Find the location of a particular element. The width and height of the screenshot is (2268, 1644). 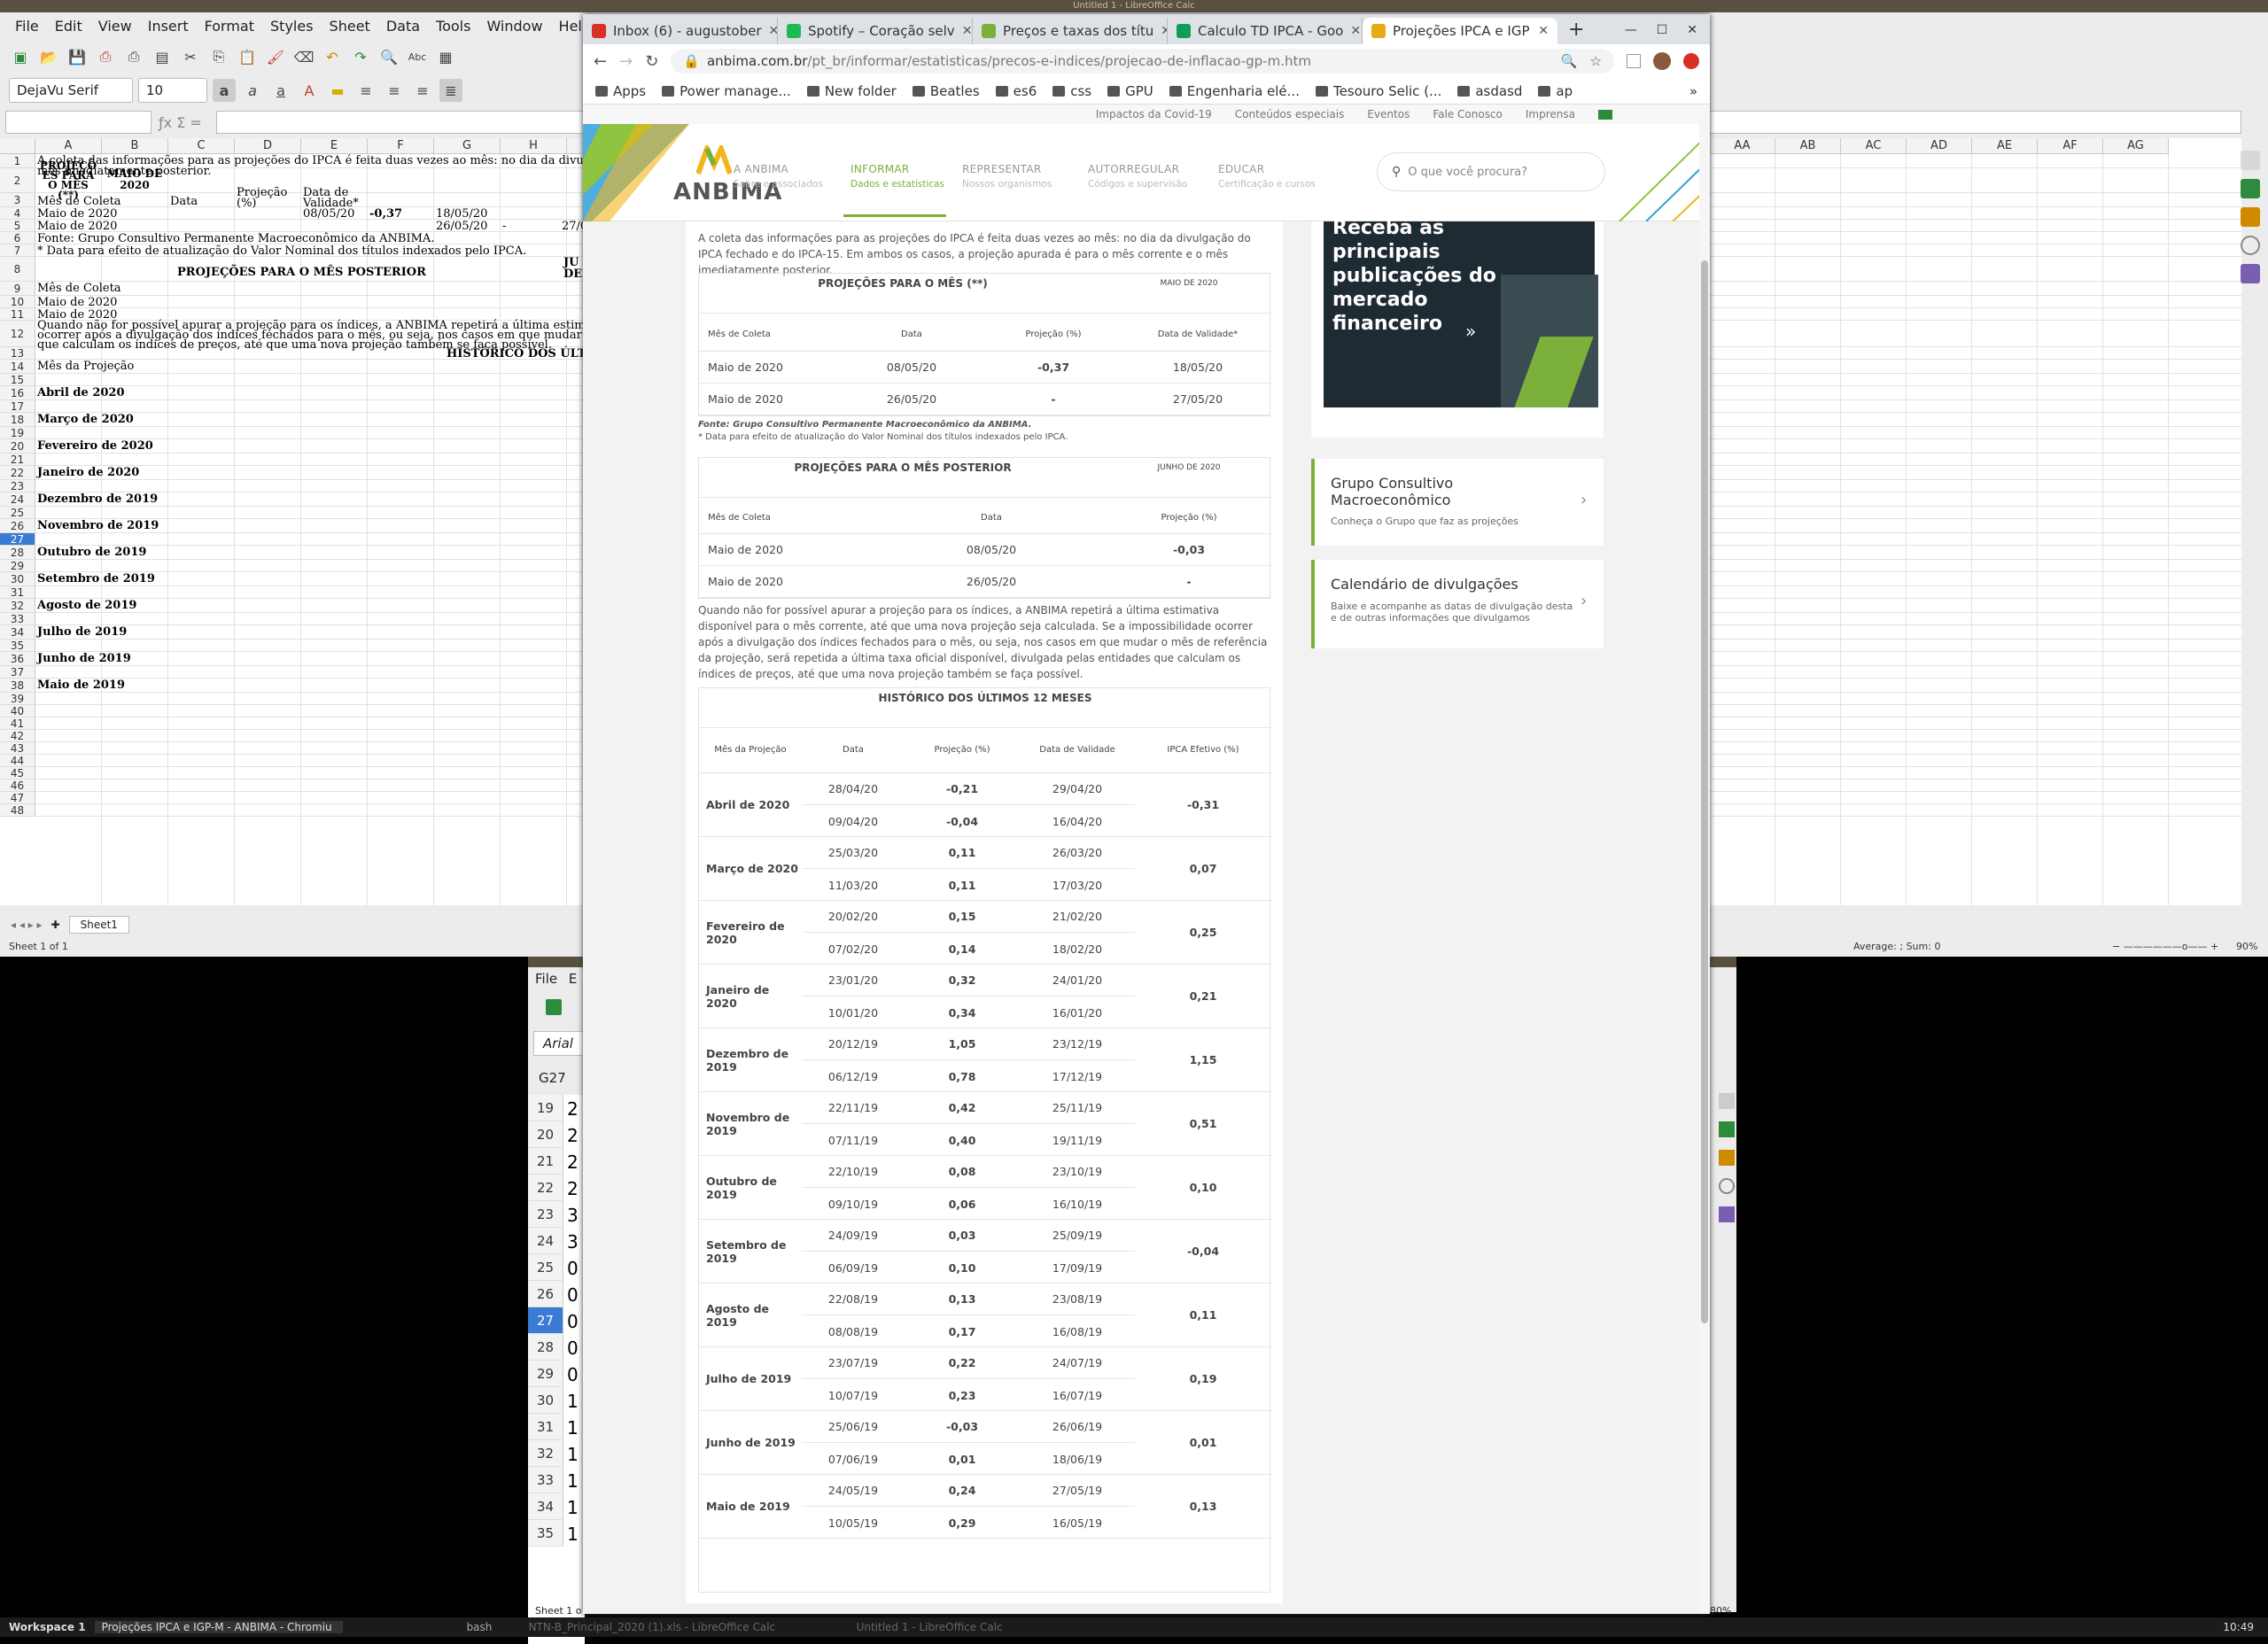

cell-a5: Maio de 2020 is located at coordinates (77, 226).